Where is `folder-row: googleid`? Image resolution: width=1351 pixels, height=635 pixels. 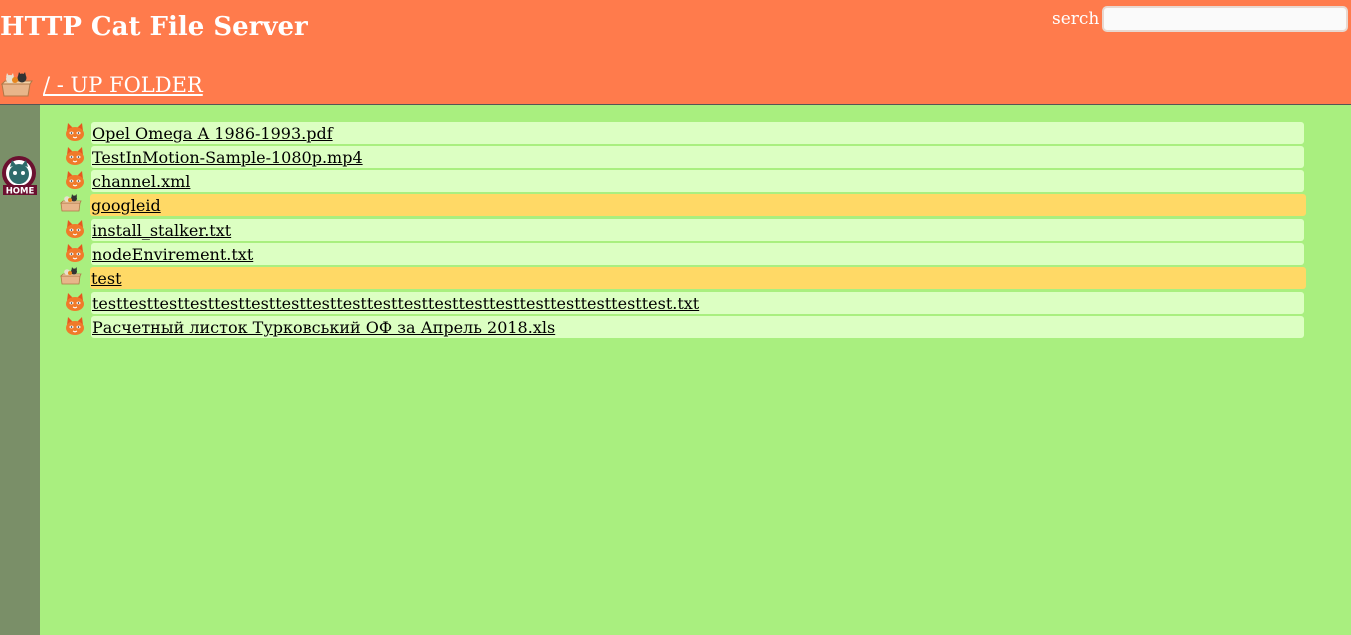 folder-row: googleid is located at coordinates (683, 206).